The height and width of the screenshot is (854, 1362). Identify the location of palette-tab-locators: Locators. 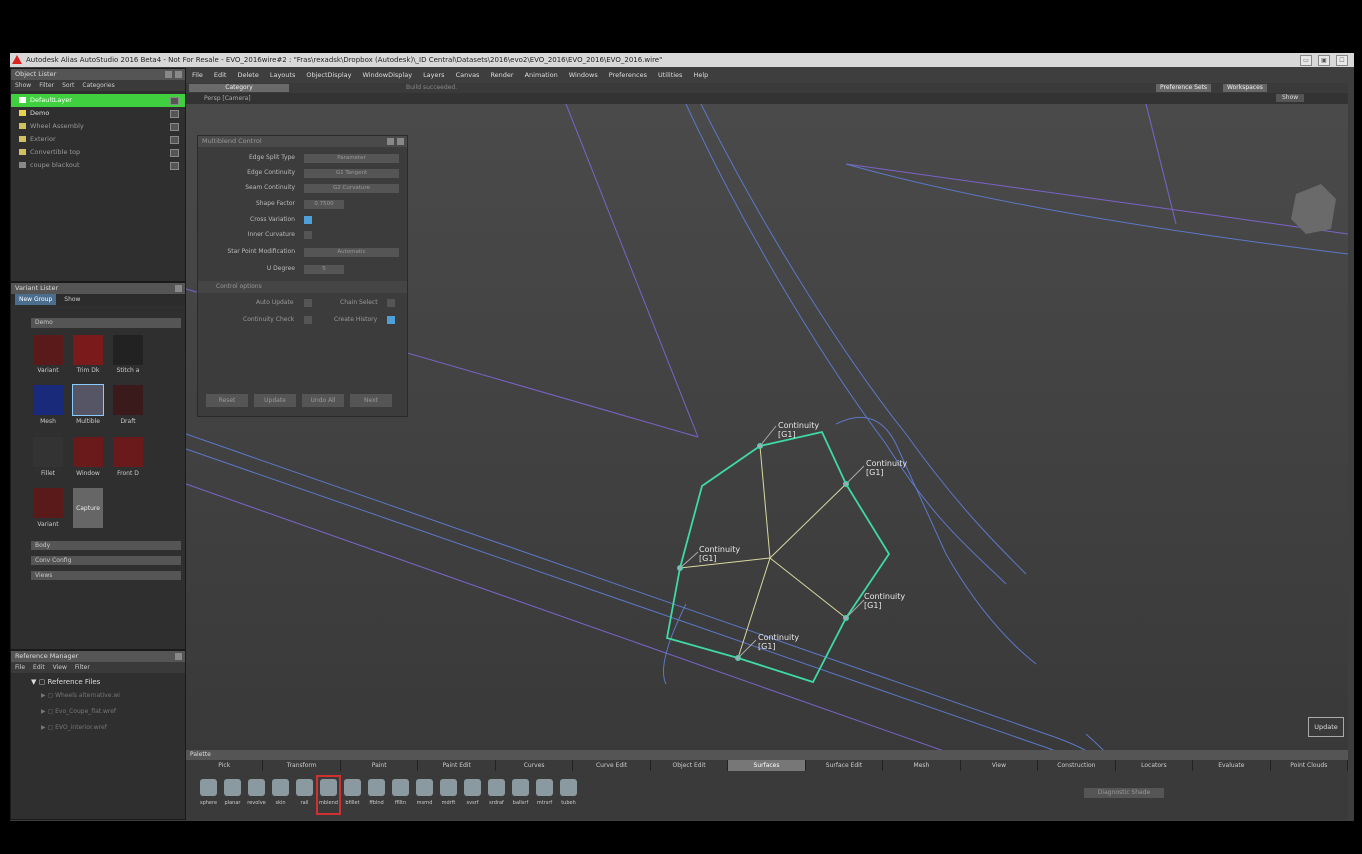
(1155, 765).